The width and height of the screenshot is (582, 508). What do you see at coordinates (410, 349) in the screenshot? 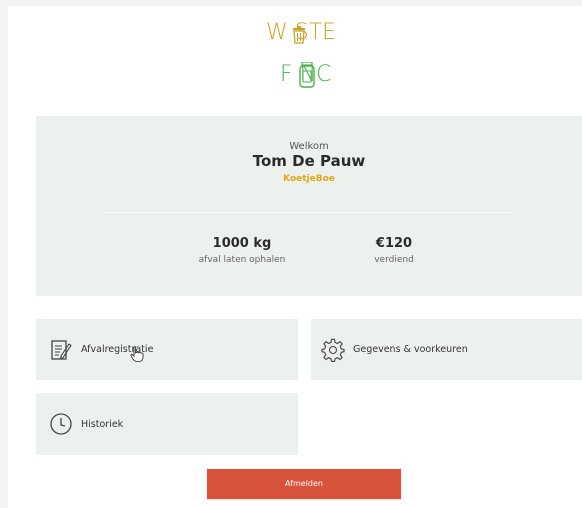
I see `tile-settings-label: Gegevens & voorkeuren` at bounding box center [410, 349].